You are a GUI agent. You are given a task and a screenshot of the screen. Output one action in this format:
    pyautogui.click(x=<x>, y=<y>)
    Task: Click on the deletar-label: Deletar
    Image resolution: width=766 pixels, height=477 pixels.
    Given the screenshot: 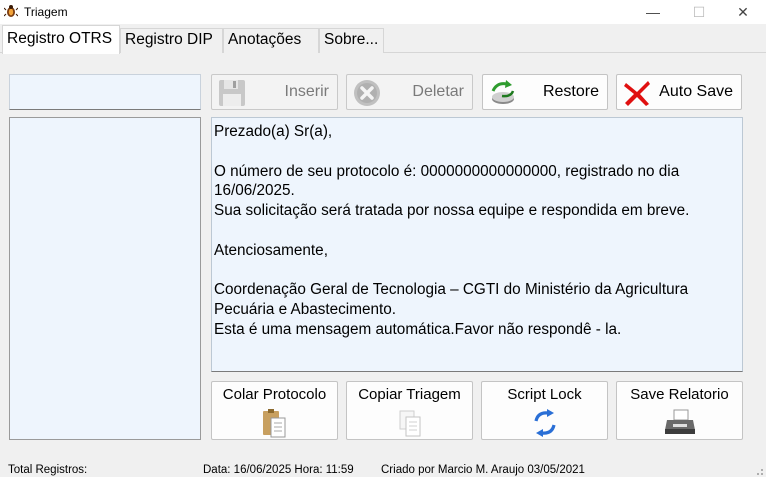 What is the action you would take?
    pyautogui.click(x=438, y=91)
    